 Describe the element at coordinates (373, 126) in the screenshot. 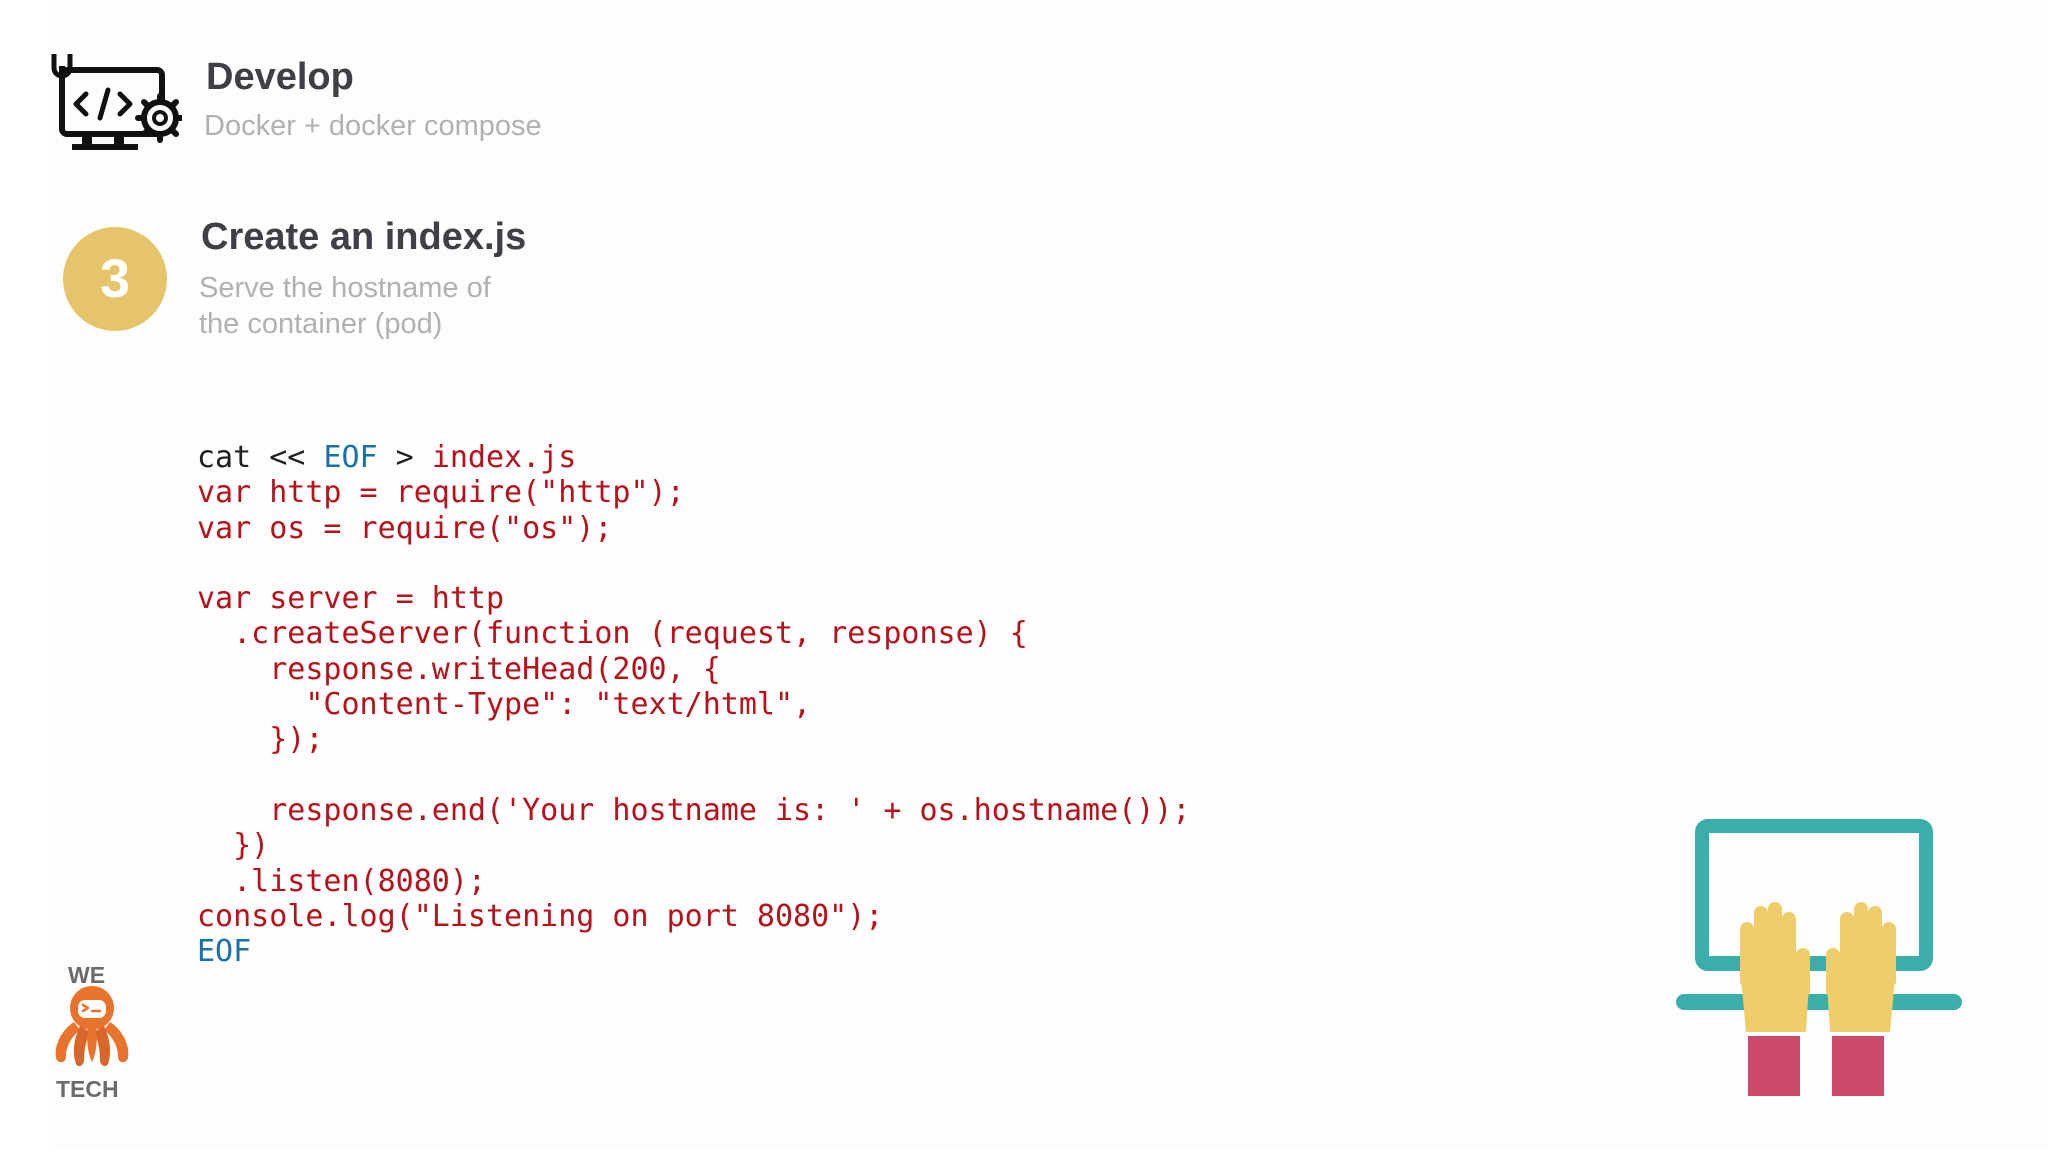

I see `section-subtitle: Docker + docker compose` at that location.